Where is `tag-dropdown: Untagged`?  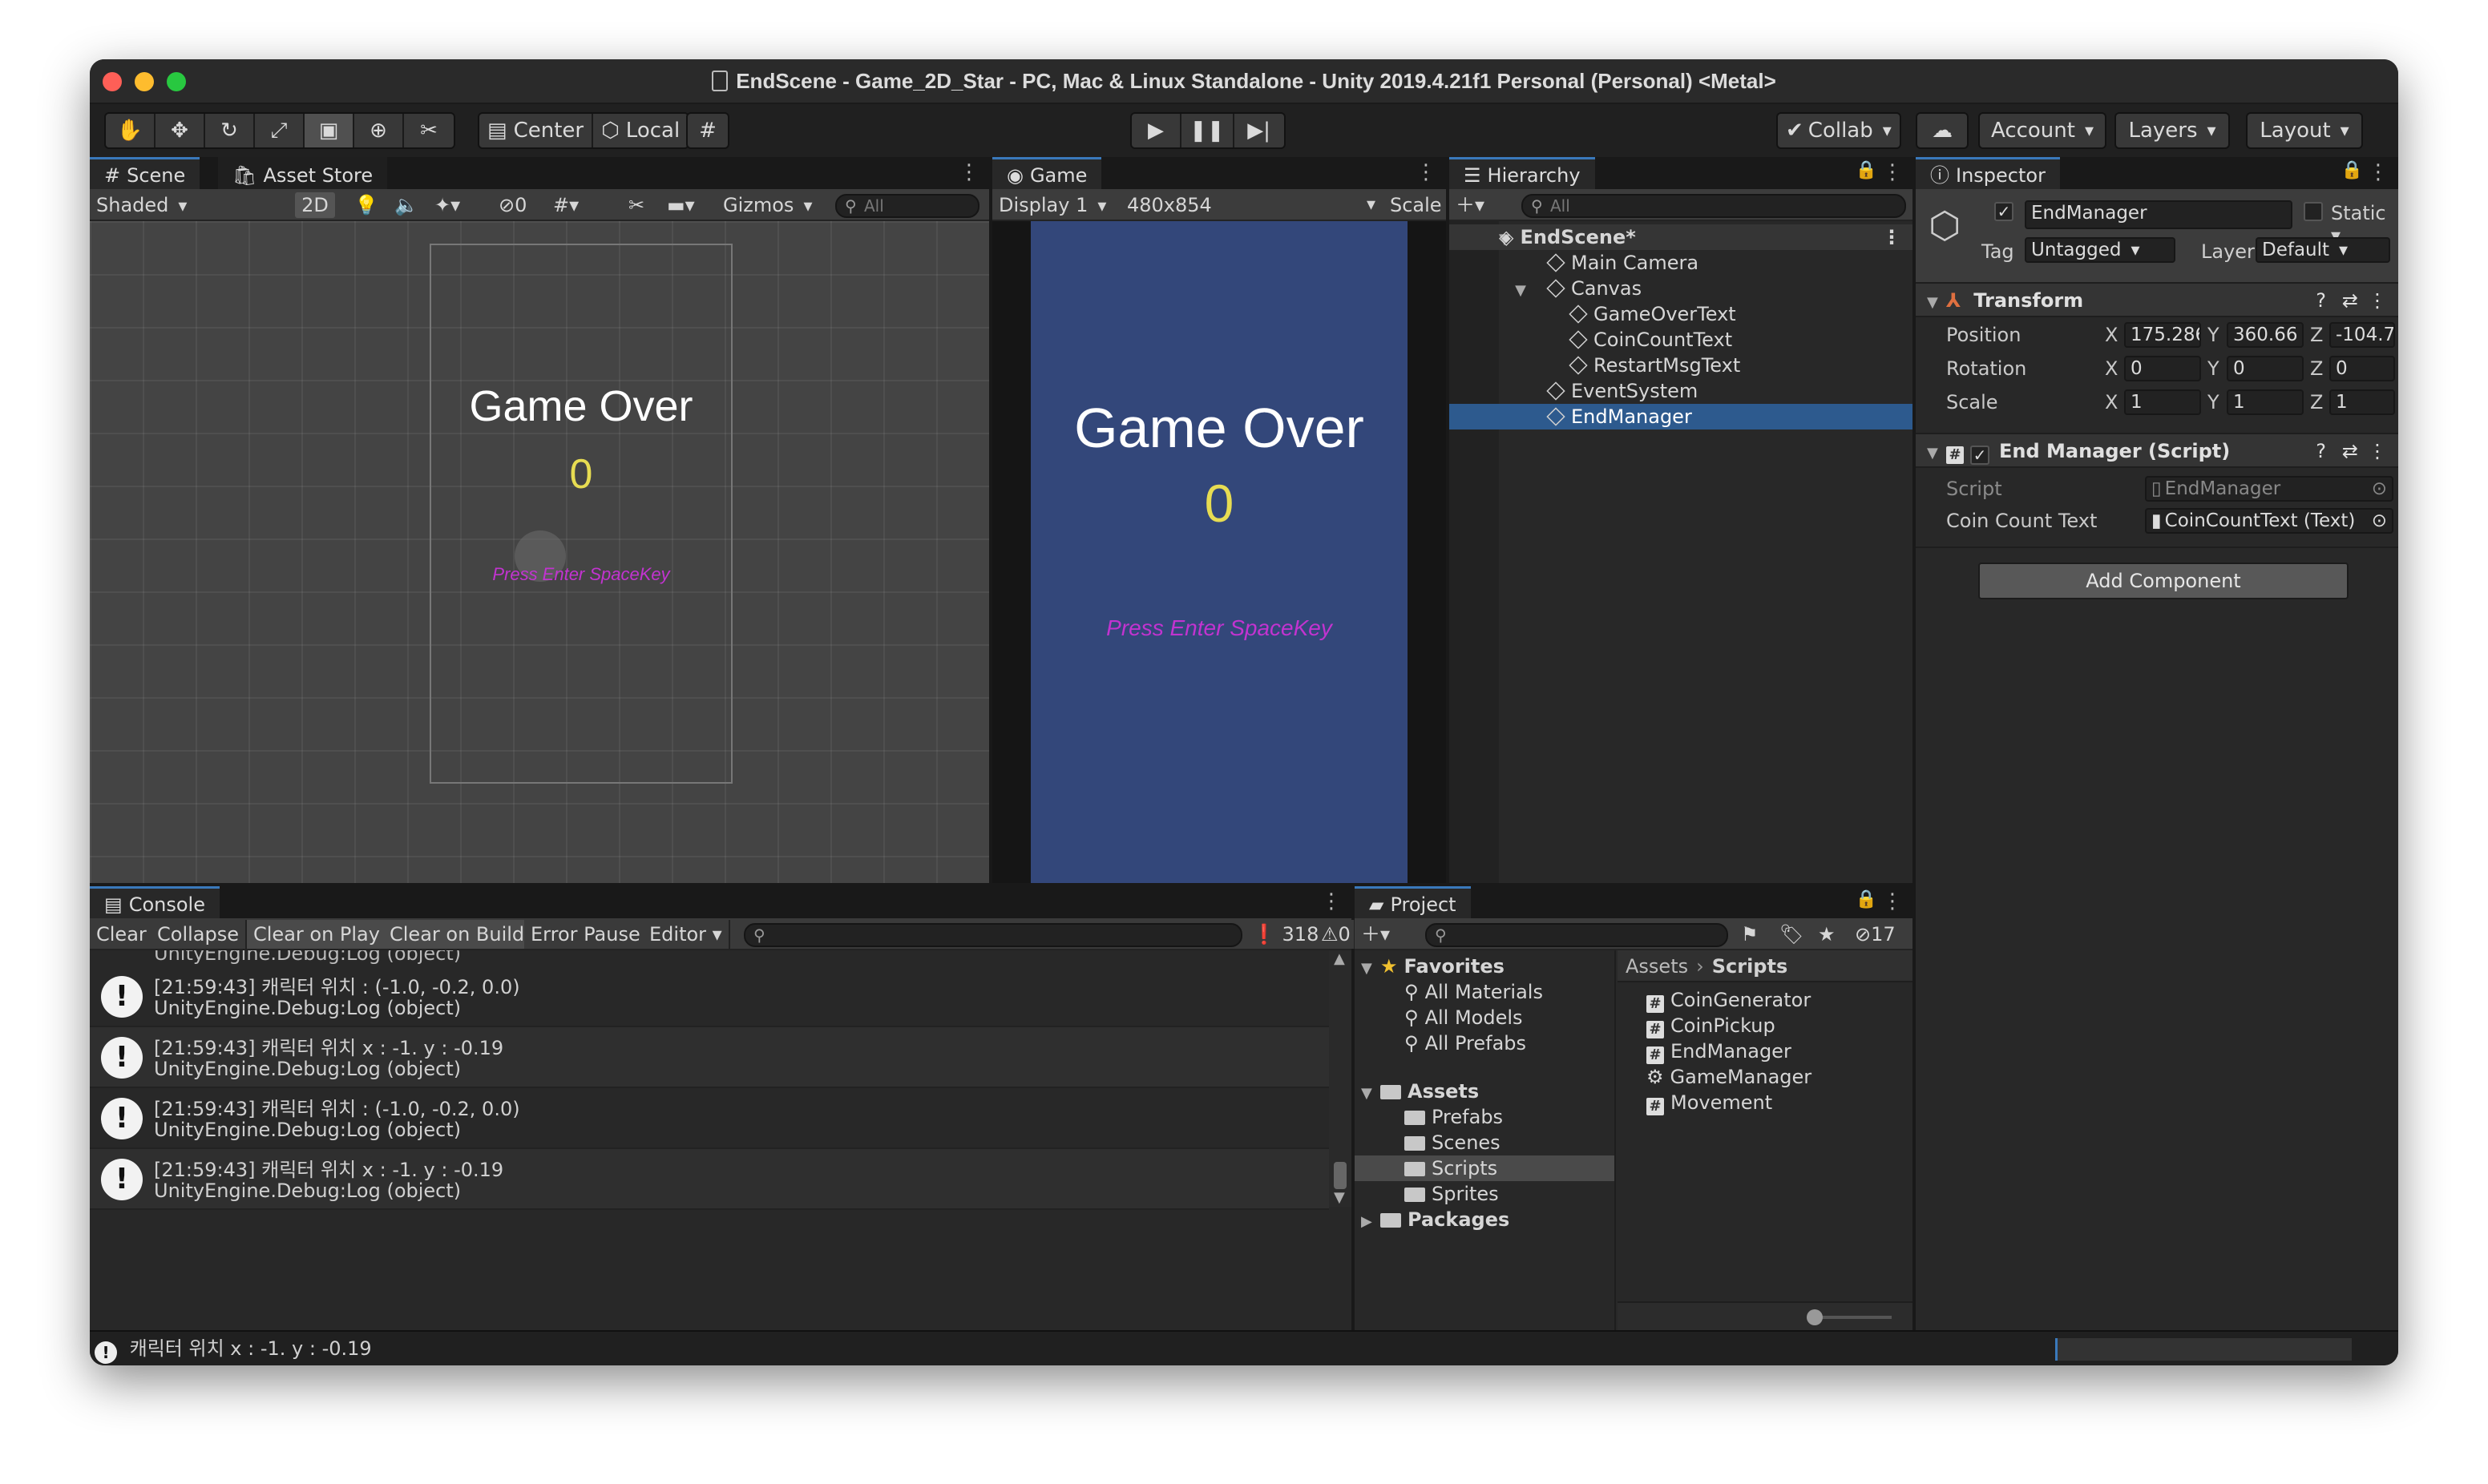 tag-dropdown: Untagged is located at coordinates (2100, 250).